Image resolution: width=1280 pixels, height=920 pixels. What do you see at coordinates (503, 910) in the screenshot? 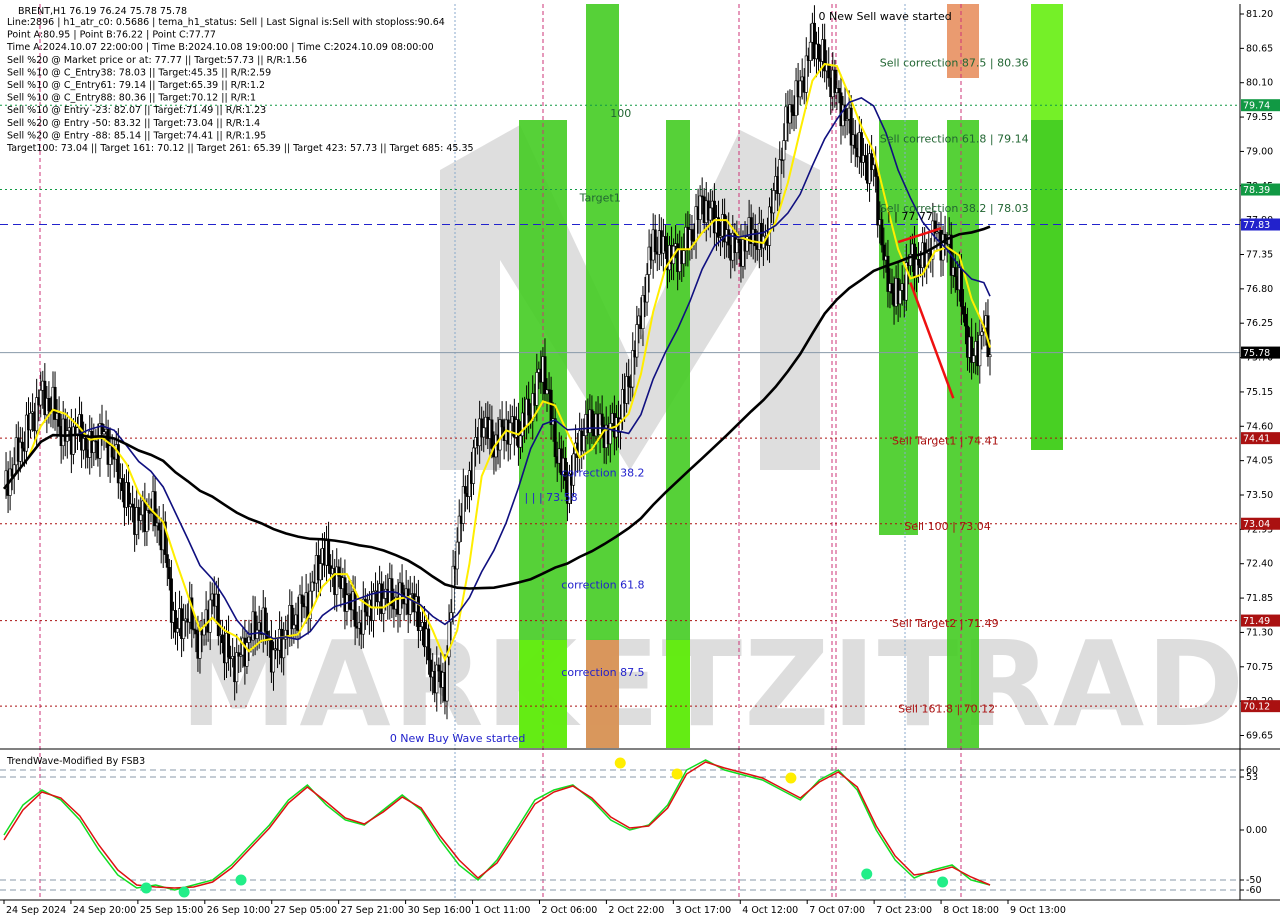
I see `time-tick-label: 1 Oct 11:00` at bounding box center [503, 910].